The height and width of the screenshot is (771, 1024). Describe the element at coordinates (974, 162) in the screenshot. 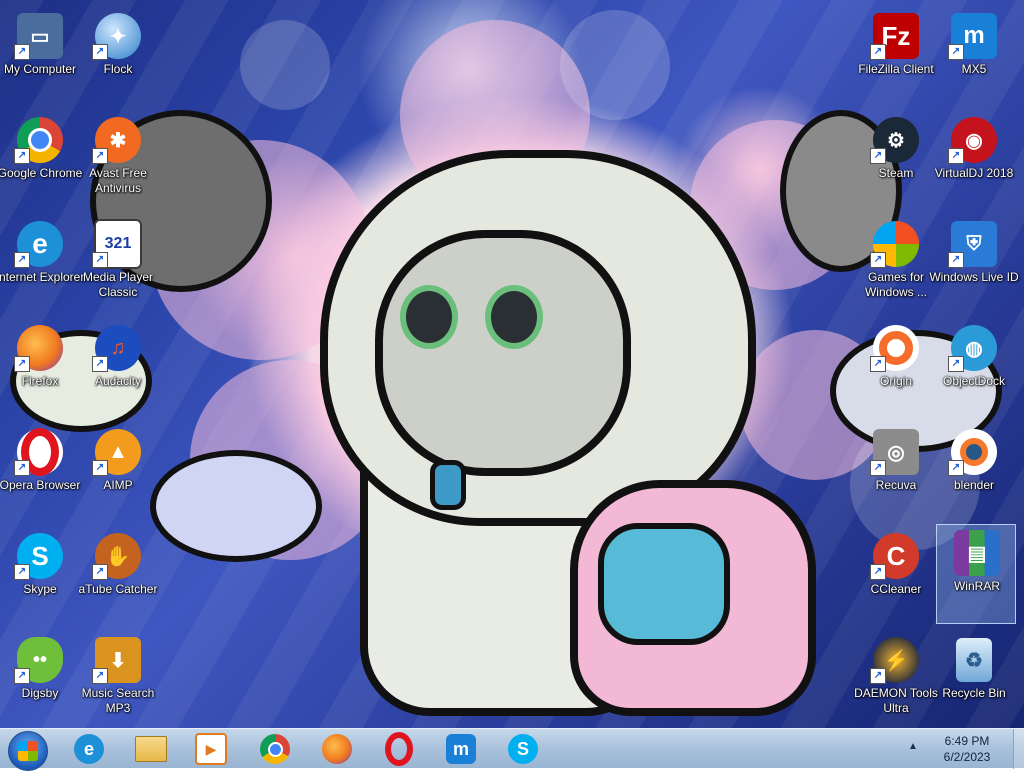

I see `desktop-icon-virtualdj: ◉ ↗ VirtualDJ 2018` at that location.